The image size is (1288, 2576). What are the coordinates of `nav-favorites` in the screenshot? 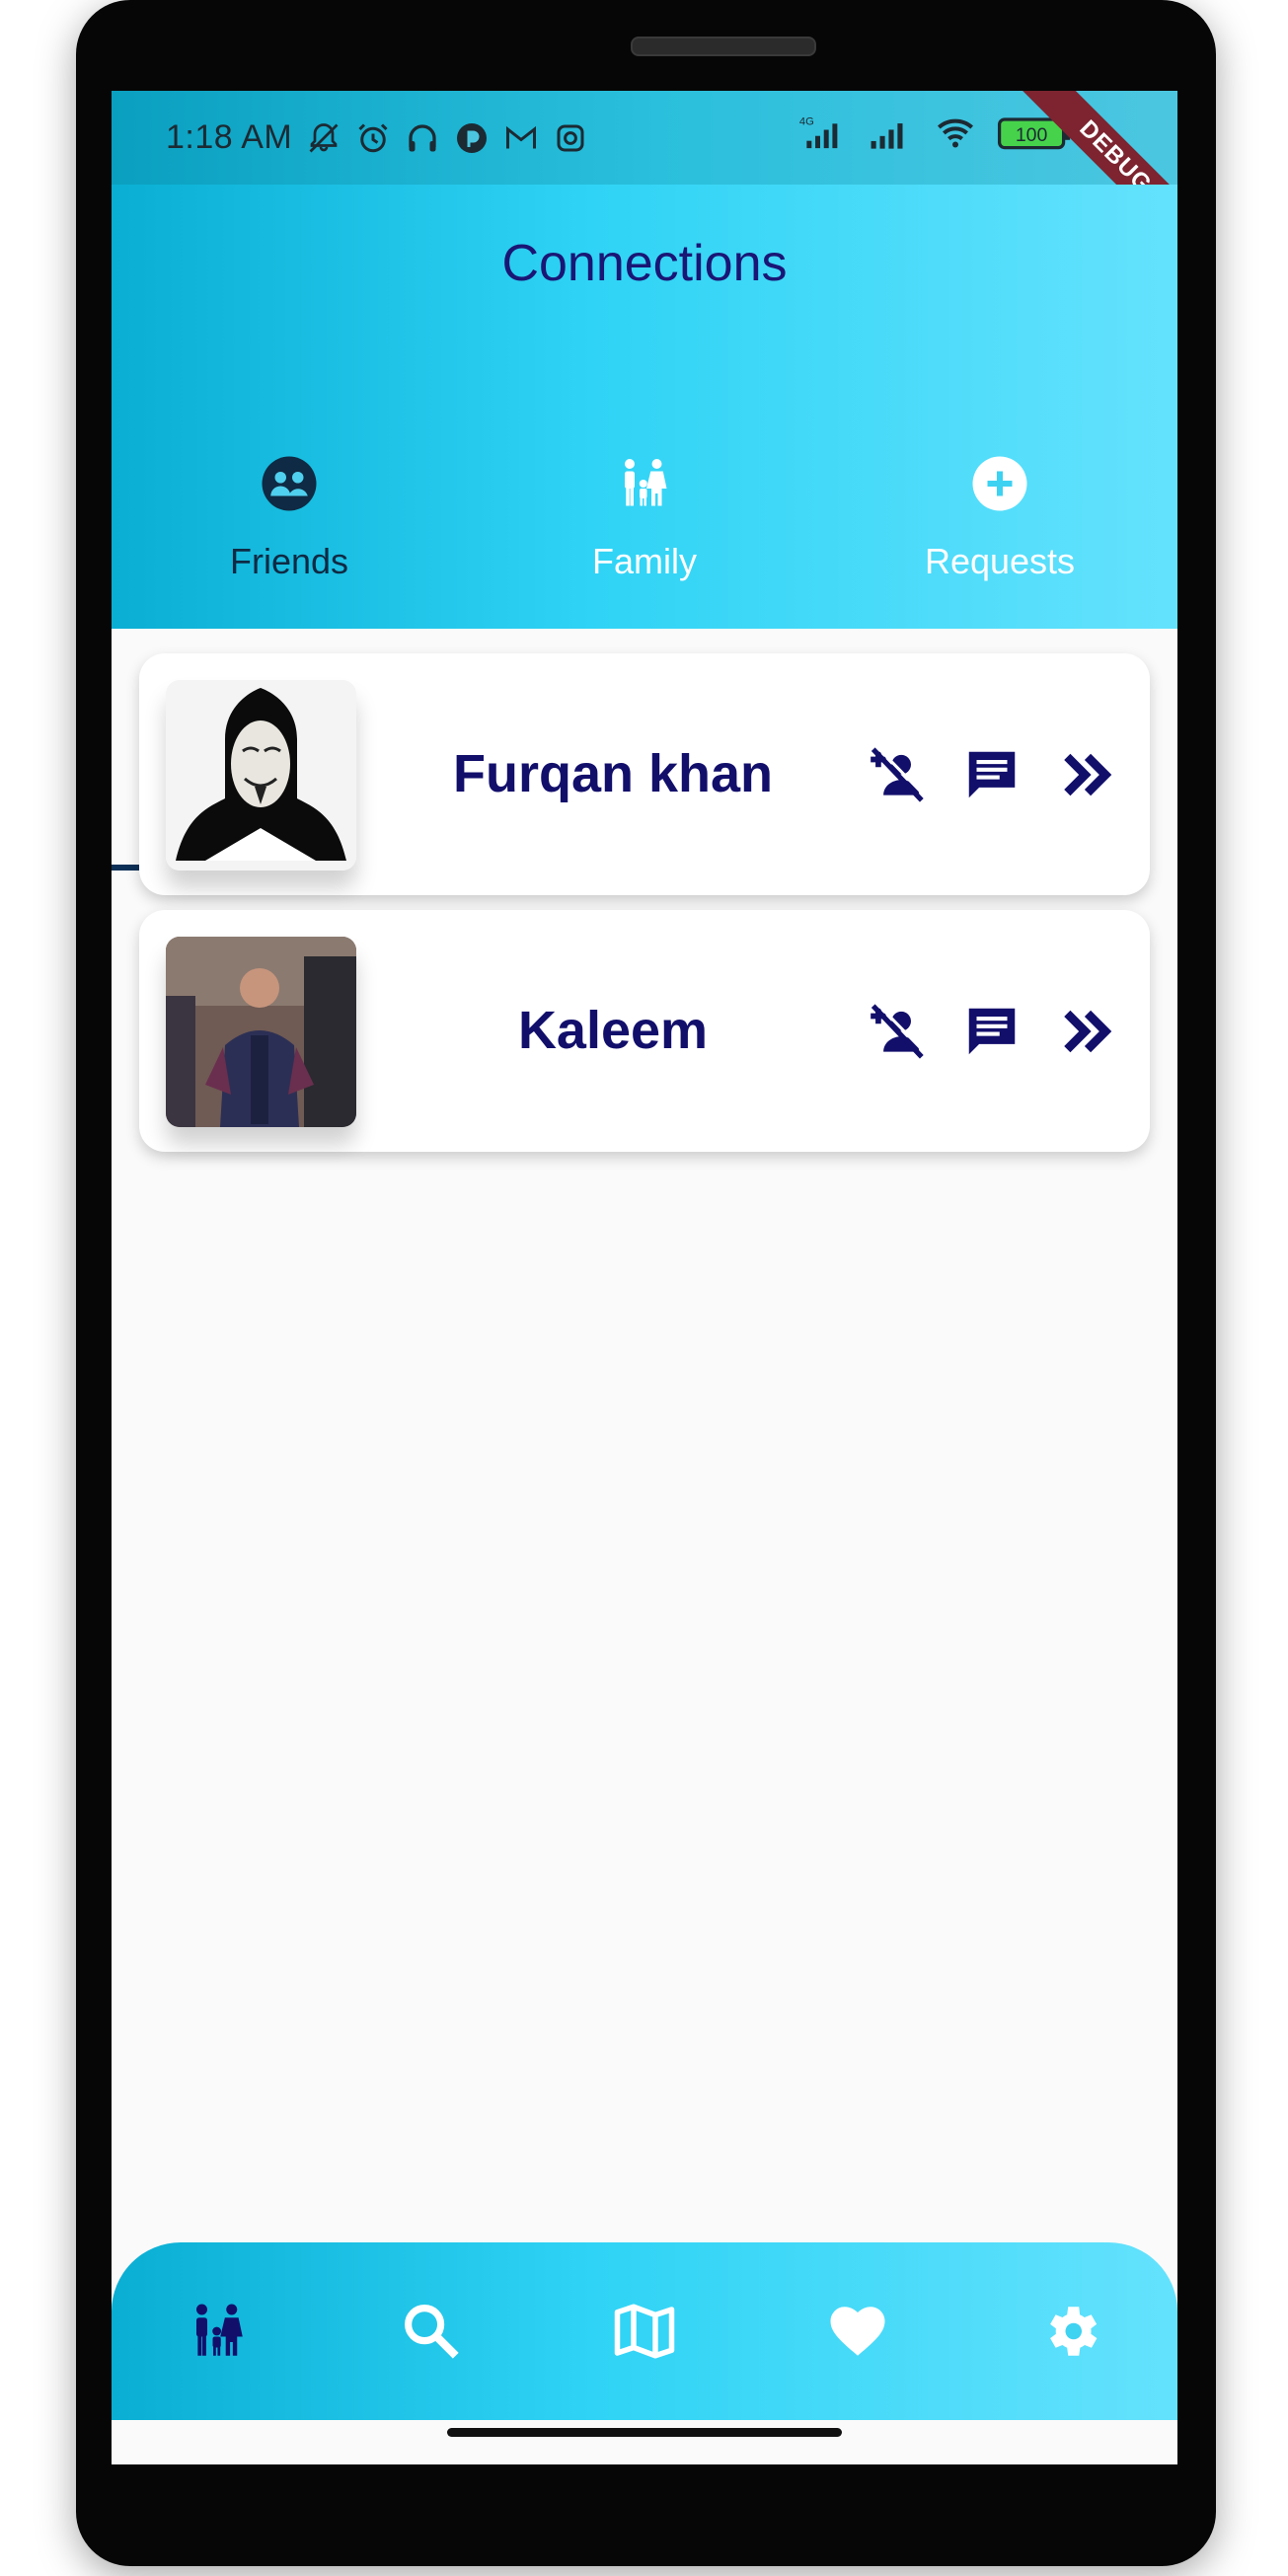 It's located at (858, 2331).